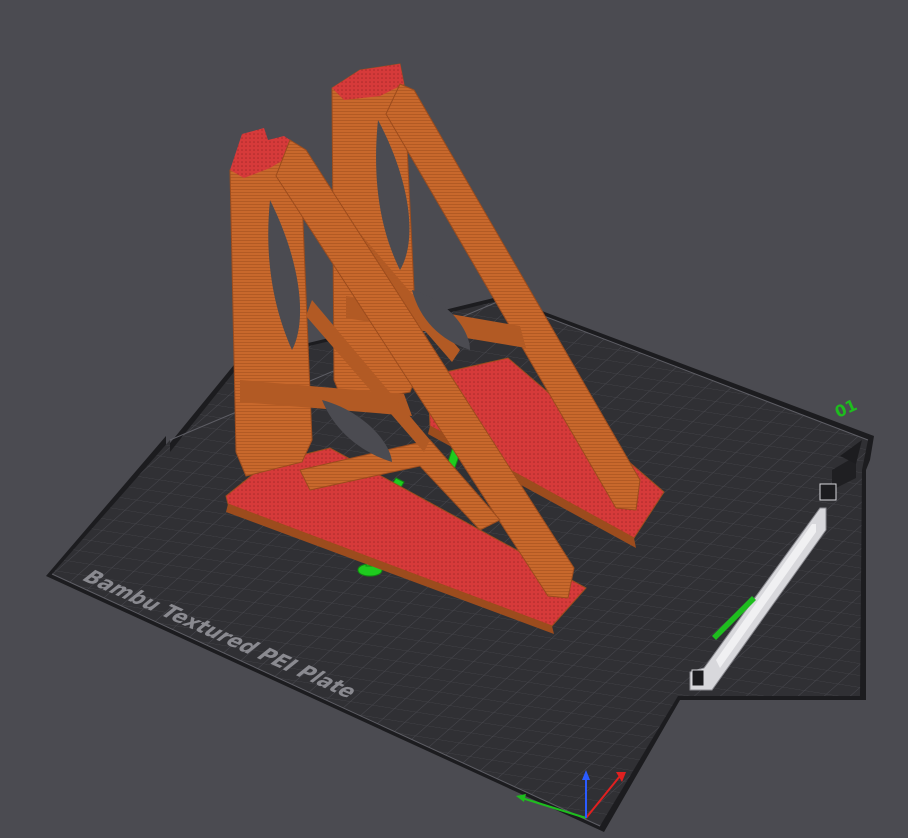  What do you see at coordinates (698, 678) in the screenshot?
I see `plate-side-icon-a` at bounding box center [698, 678].